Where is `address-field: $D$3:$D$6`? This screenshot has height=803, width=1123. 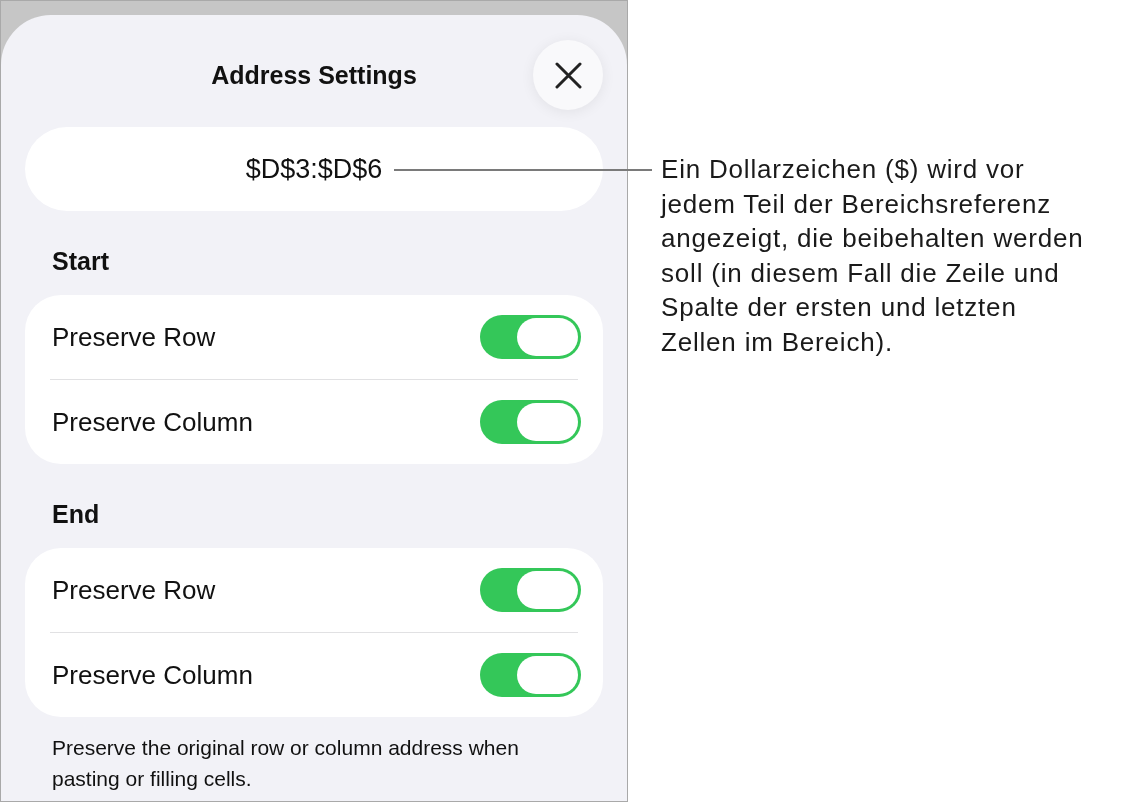 address-field: $D$3:$D$6 is located at coordinates (314, 169).